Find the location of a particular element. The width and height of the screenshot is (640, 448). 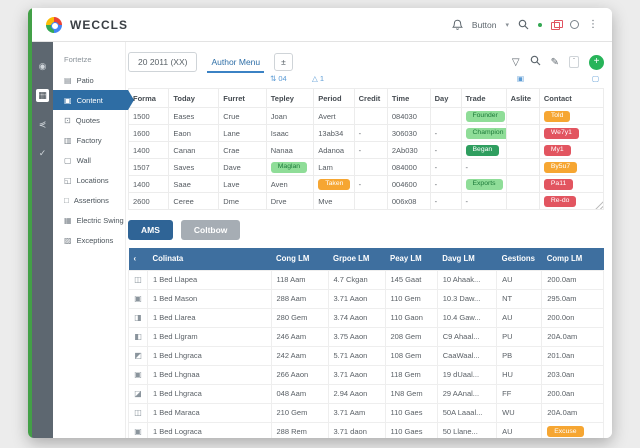

date-range-button: 20 2011 (XX) is located at coordinates (163, 62).